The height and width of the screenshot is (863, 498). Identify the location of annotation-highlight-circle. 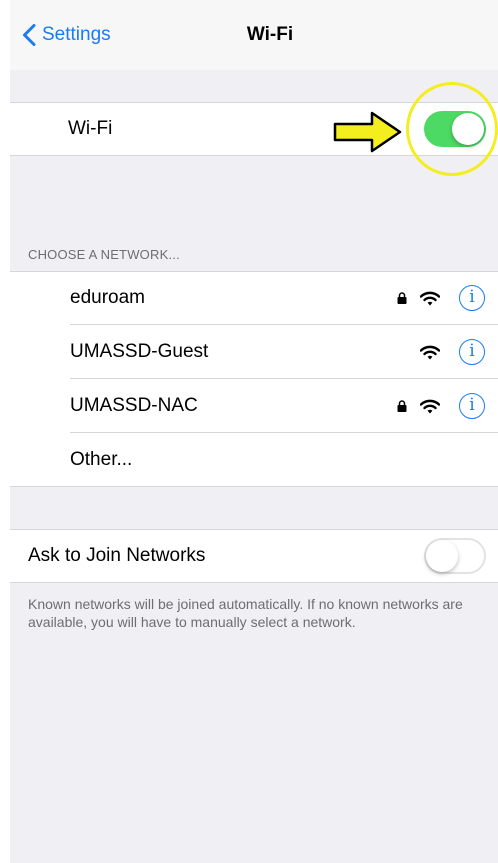
(452, 129).